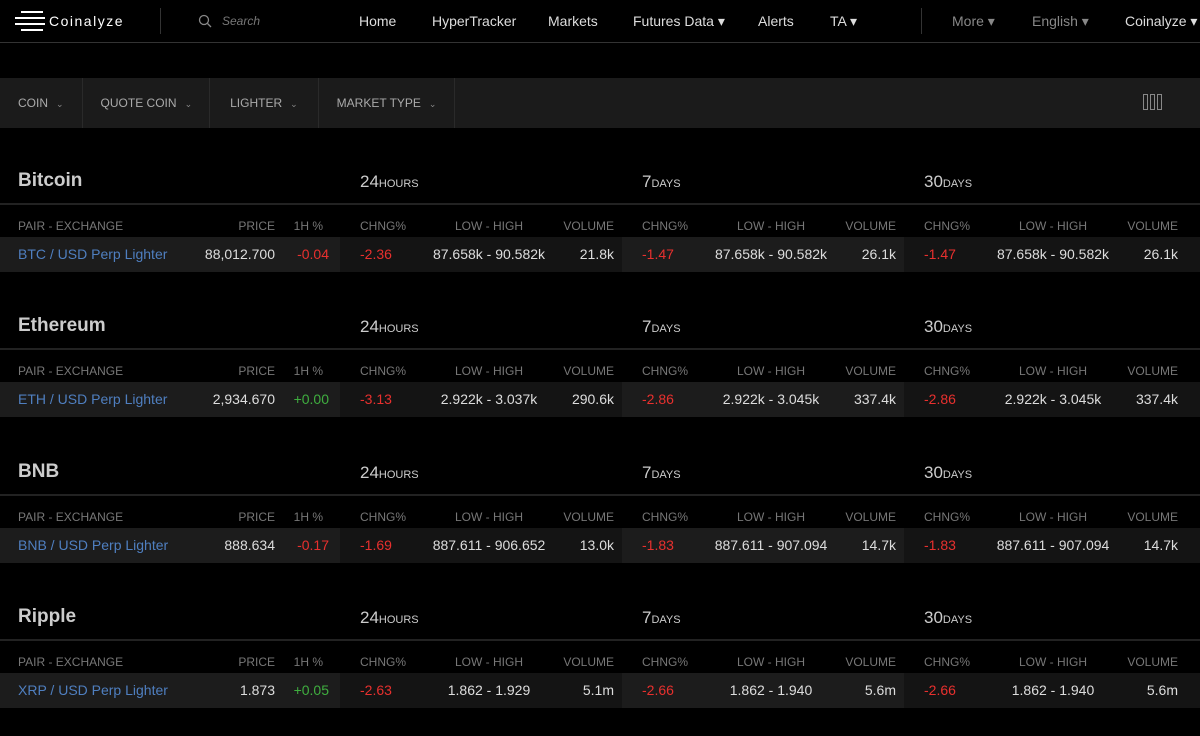 The height and width of the screenshot is (736, 1200). I want to click on coin-title: Bitcoin, so click(50, 180).